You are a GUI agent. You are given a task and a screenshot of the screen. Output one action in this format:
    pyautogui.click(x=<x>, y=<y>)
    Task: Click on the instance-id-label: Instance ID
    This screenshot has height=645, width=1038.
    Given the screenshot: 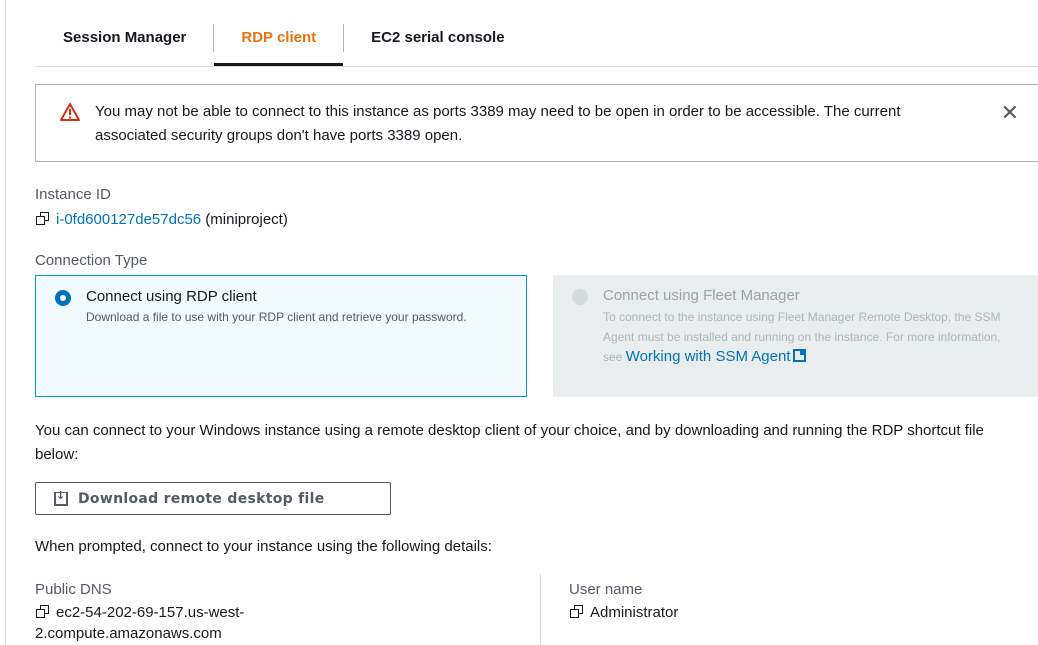 What is the action you would take?
    pyautogui.click(x=73, y=194)
    